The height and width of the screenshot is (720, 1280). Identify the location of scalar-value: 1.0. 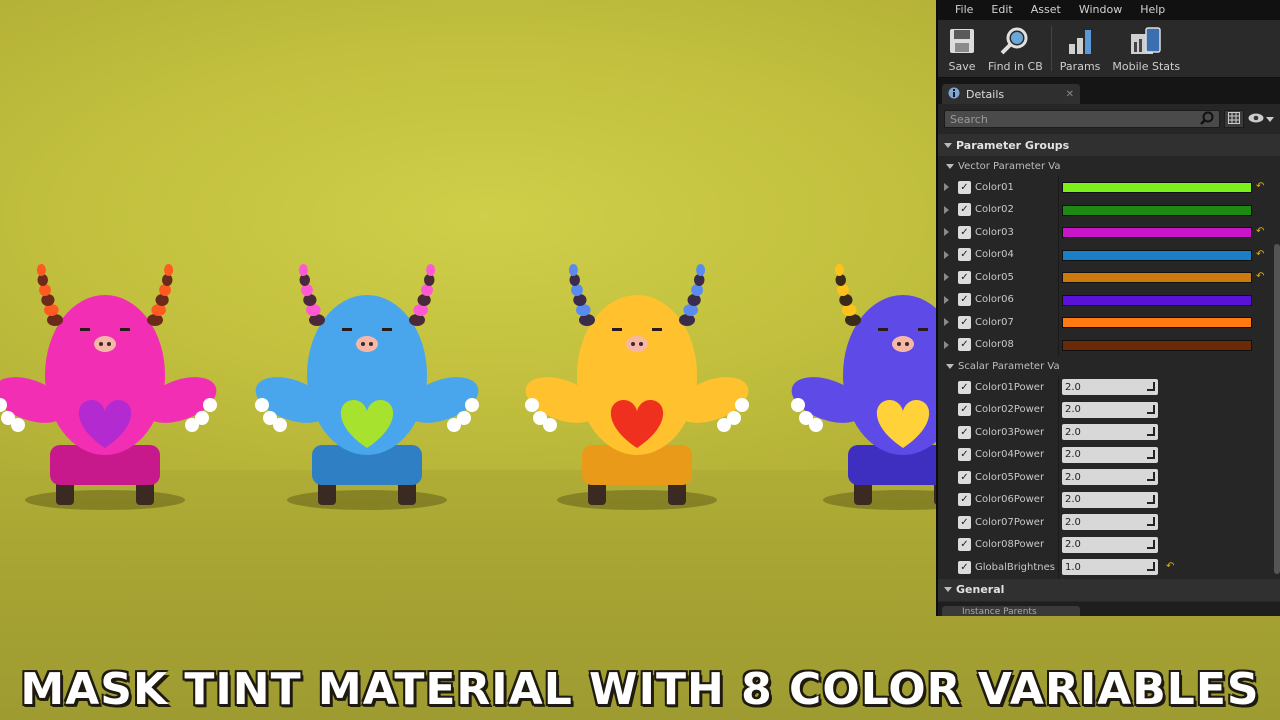
(1073, 567).